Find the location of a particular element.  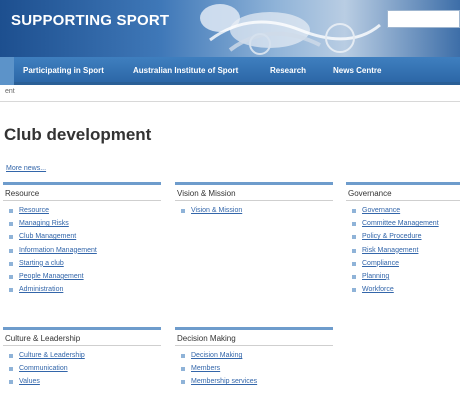

list-item: Club Management is located at coordinates (82, 236).